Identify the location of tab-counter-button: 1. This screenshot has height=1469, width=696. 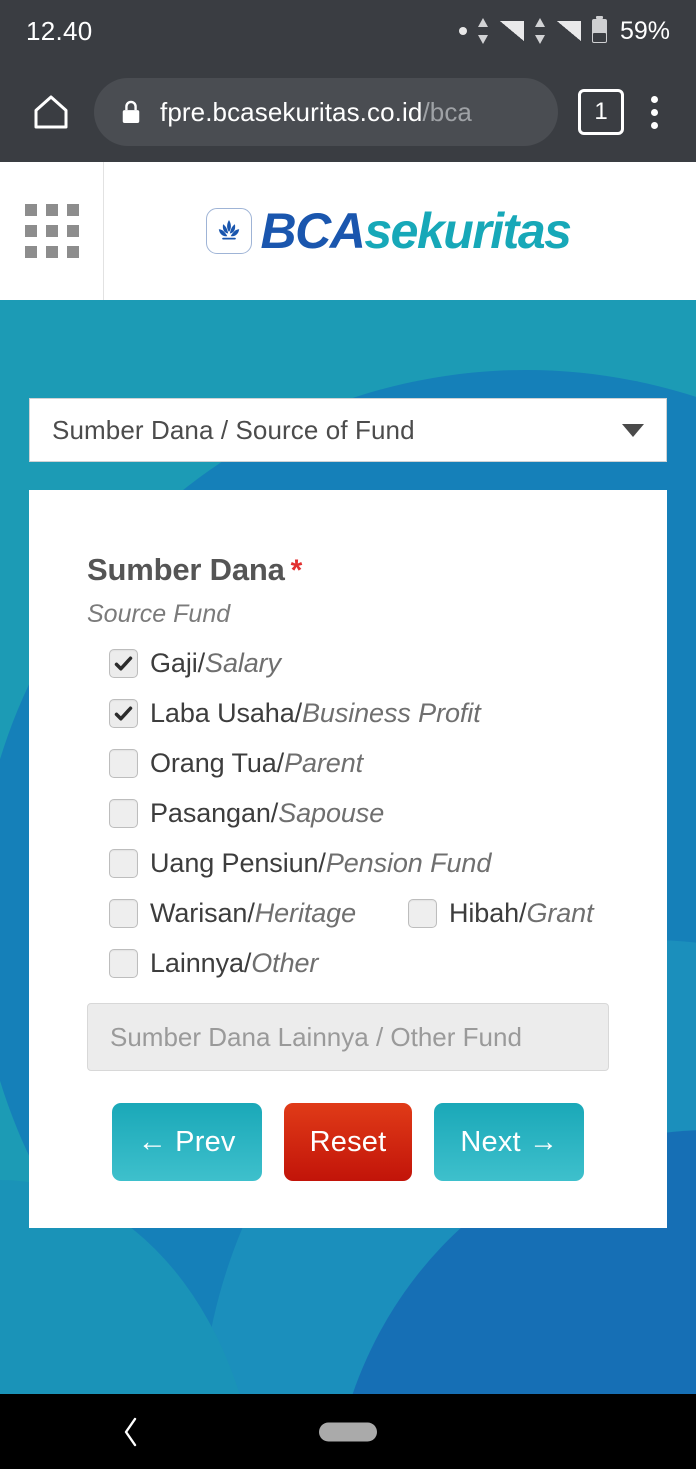
(601, 112).